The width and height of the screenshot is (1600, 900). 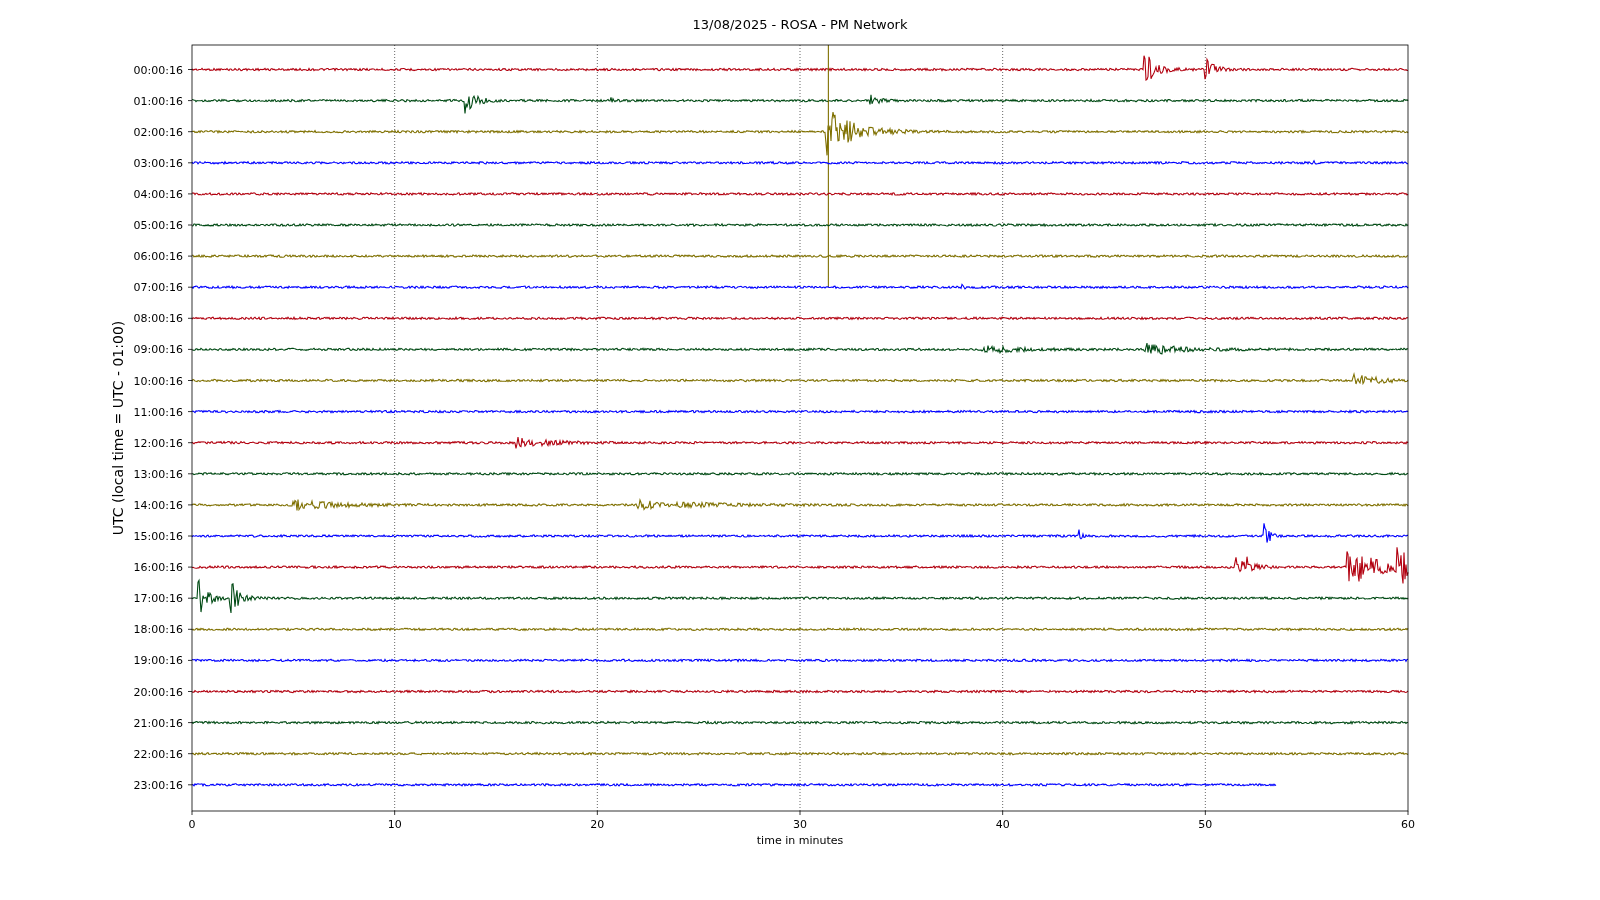 What do you see at coordinates (158, 381) in the screenshot?
I see `y-tick-label: 10:00:16` at bounding box center [158, 381].